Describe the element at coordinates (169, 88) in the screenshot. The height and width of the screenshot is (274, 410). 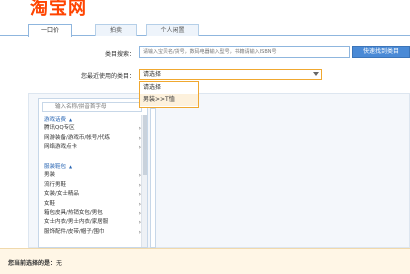
I see `dropdown-option: 请选择` at that location.